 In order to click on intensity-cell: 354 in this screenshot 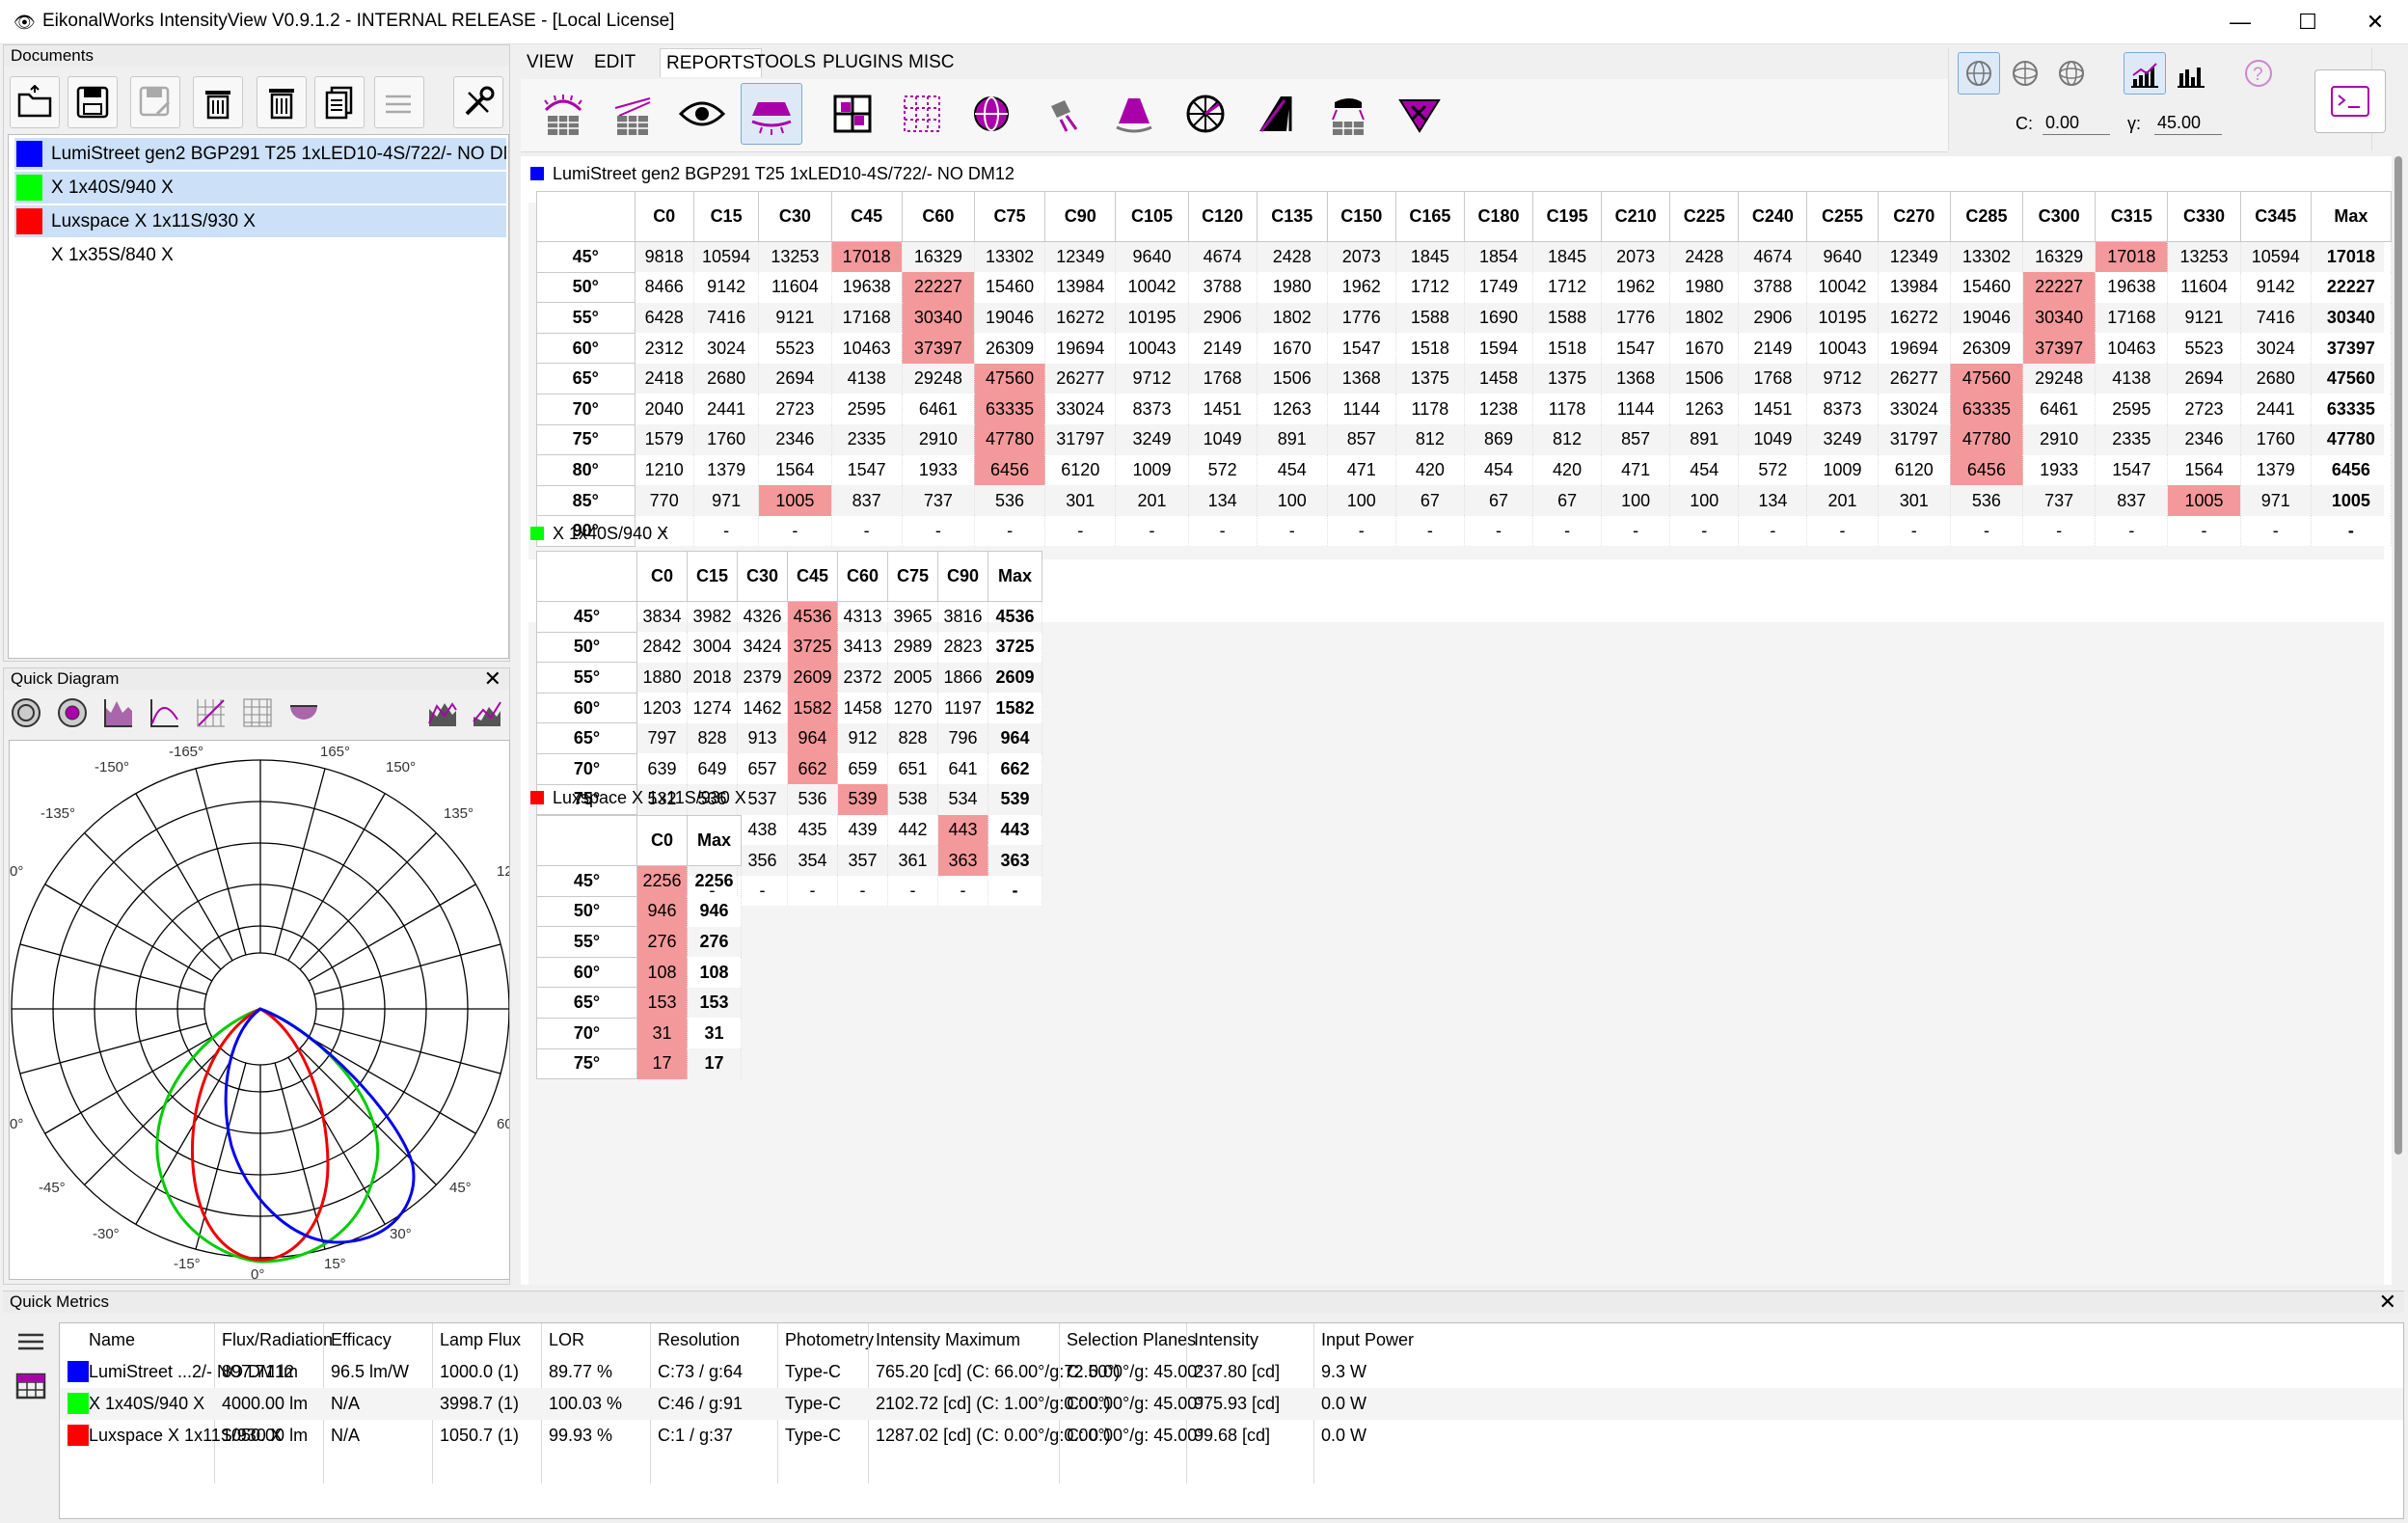, I will do `click(813, 860)`.